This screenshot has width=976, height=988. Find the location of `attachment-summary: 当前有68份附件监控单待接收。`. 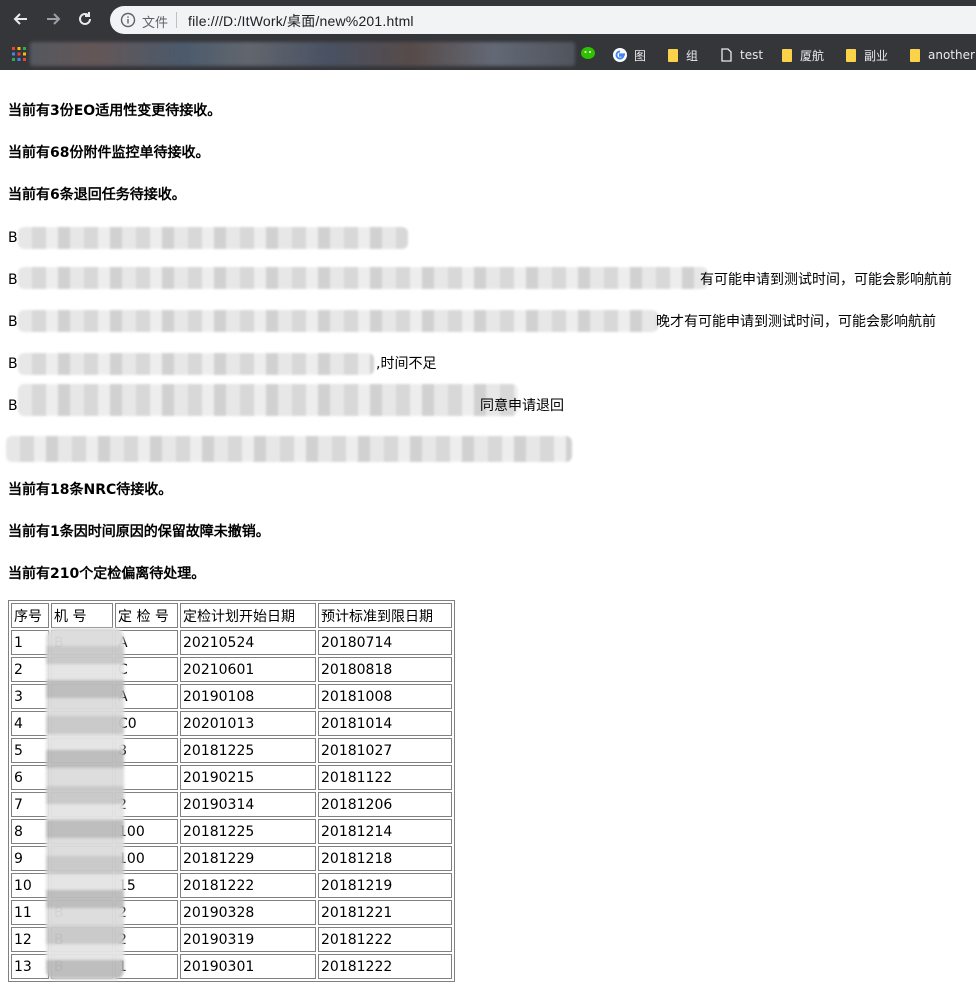

attachment-summary: 当前有68份附件监控单待接收。 is located at coordinates (109, 153).